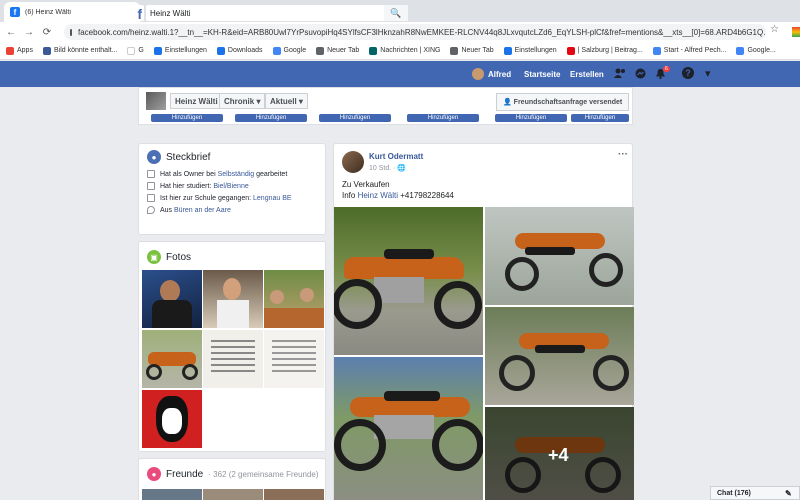 Image resolution: width=800 pixels, height=500 pixels. I want to click on bookmark-label: Apps, so click(25, 50).